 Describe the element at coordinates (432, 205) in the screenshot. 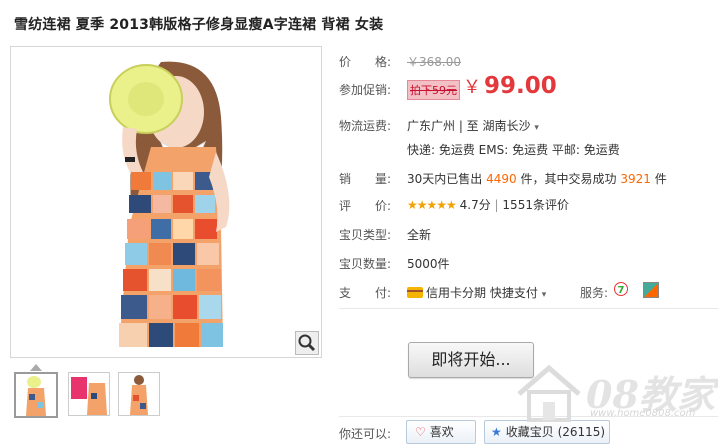

I see `rating-stars-icon: ★★★★★` at that location.